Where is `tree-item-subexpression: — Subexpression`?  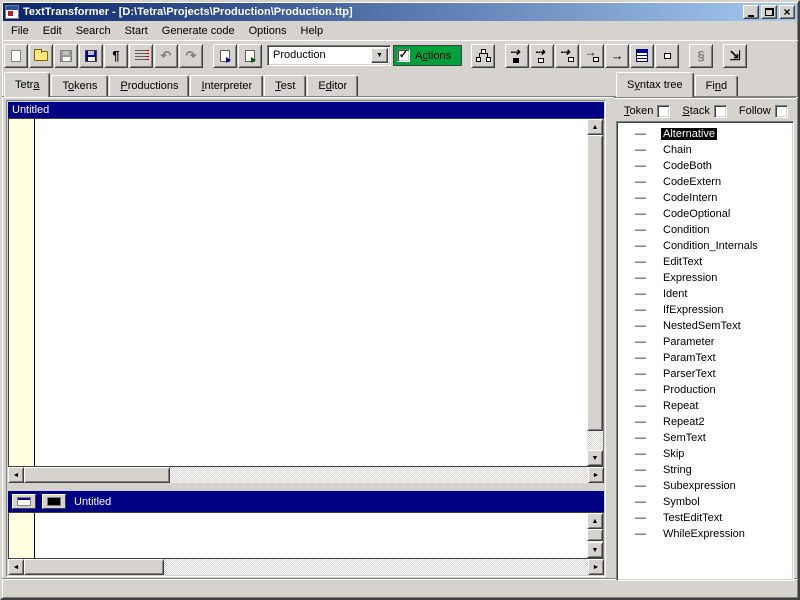
tree-item-subexpression: — Subexpression is located at coordinates (705, 486).